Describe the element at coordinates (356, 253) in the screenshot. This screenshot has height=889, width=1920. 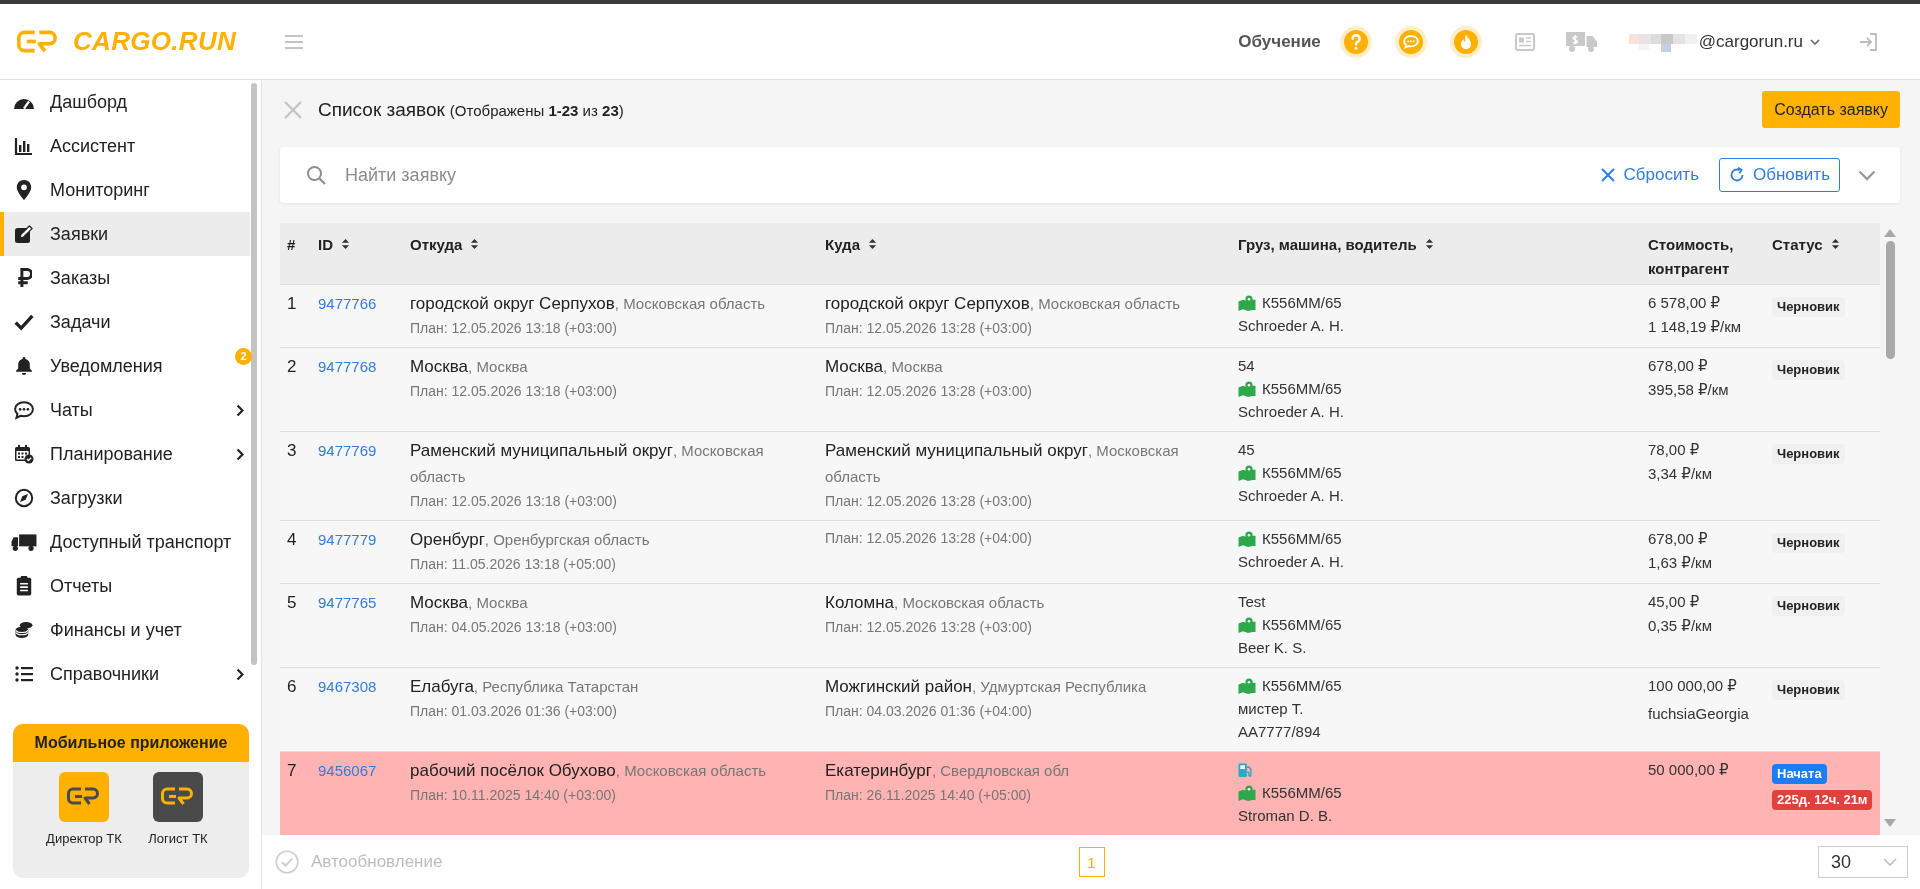
I see `column-header: ID` at that location.